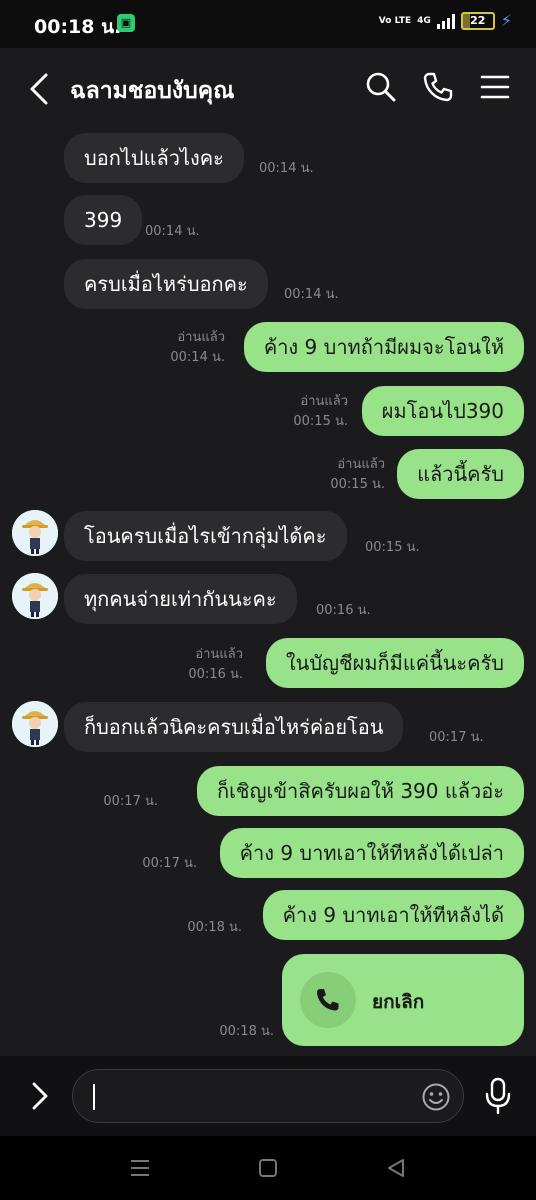 The height and width of the screenshot is (1200, 536). I want to click on battery-icon: 22, so click(477, 21).